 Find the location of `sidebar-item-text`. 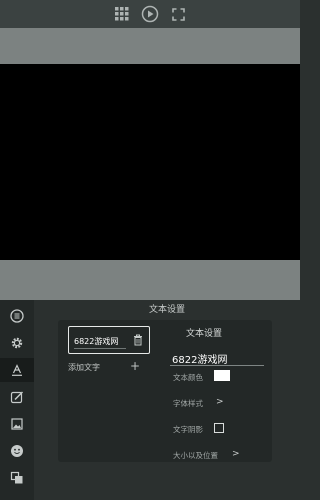

sidebar-item-text is located at coordinates (17, 370).